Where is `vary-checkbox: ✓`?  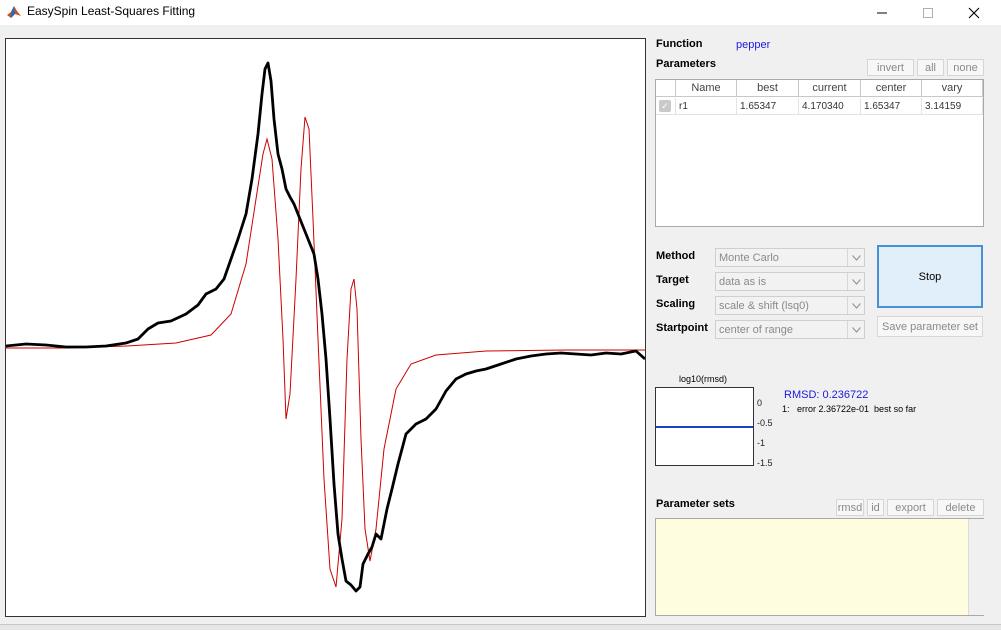
vary-checkbox: ✓ is located at coordinates (665, 106).